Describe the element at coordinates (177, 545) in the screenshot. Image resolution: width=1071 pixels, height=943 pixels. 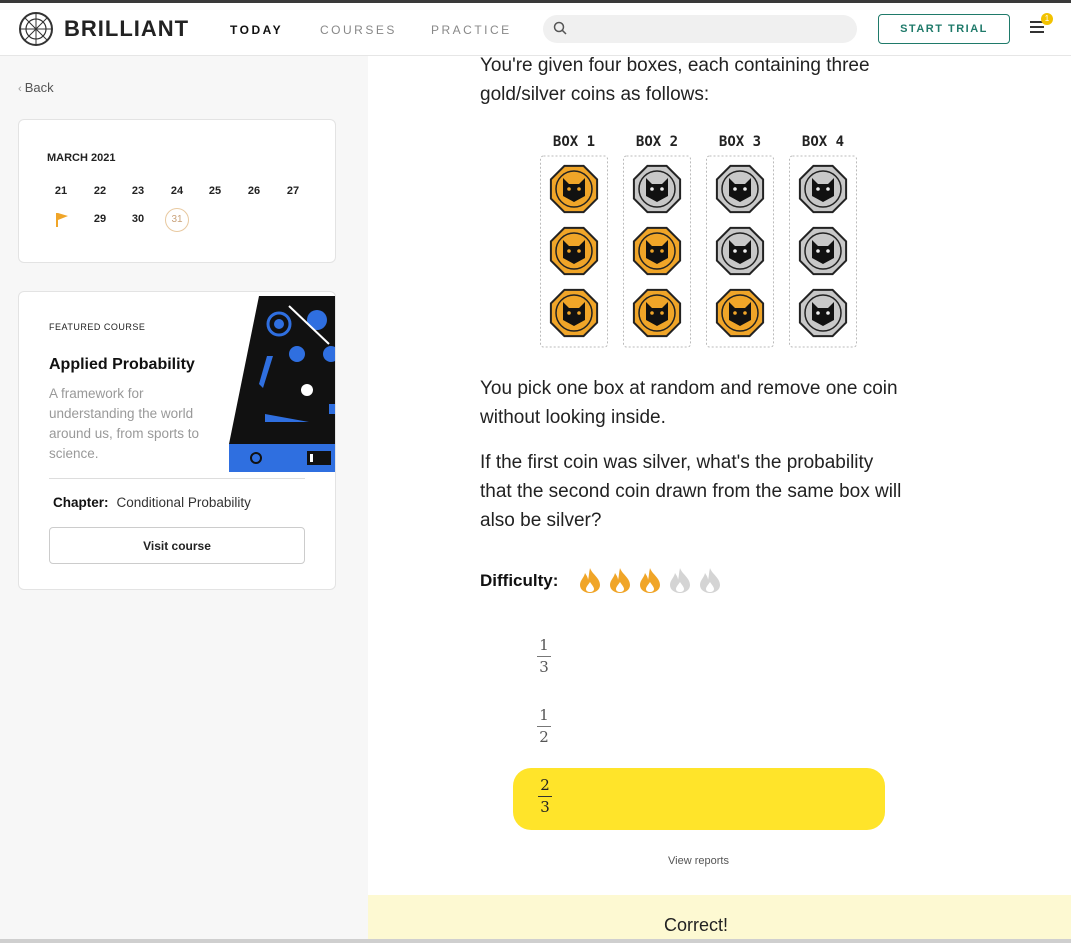
I see `visit-course-button: Visit course` at that location.